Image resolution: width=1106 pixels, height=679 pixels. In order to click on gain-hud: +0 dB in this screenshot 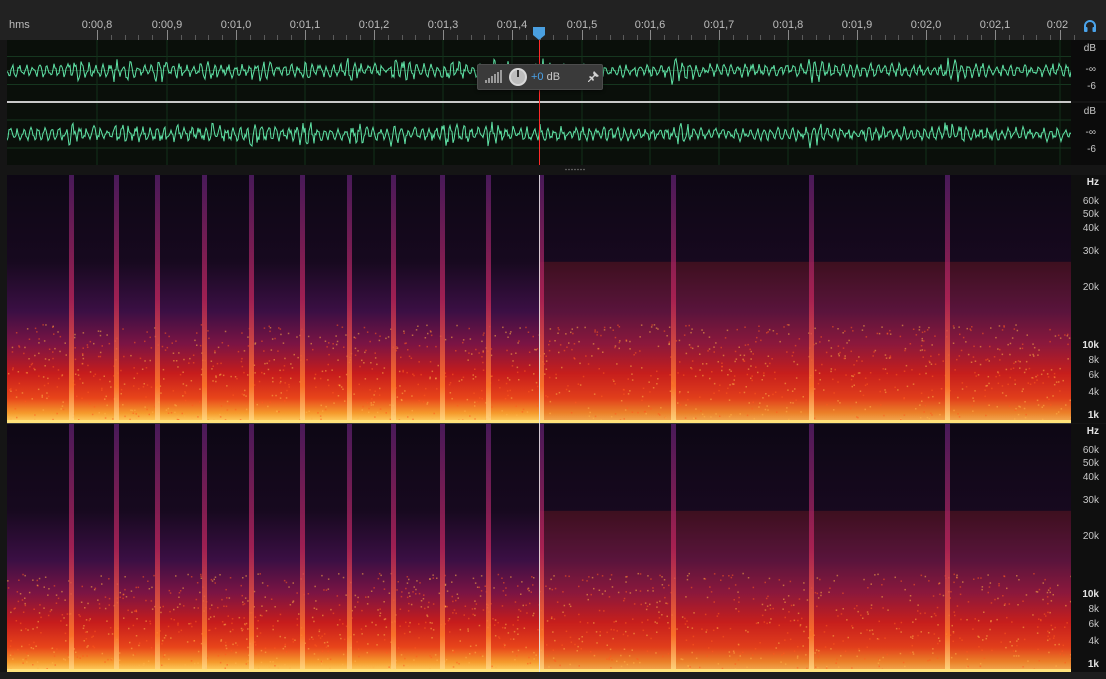, I will do `click(540, 77)`.